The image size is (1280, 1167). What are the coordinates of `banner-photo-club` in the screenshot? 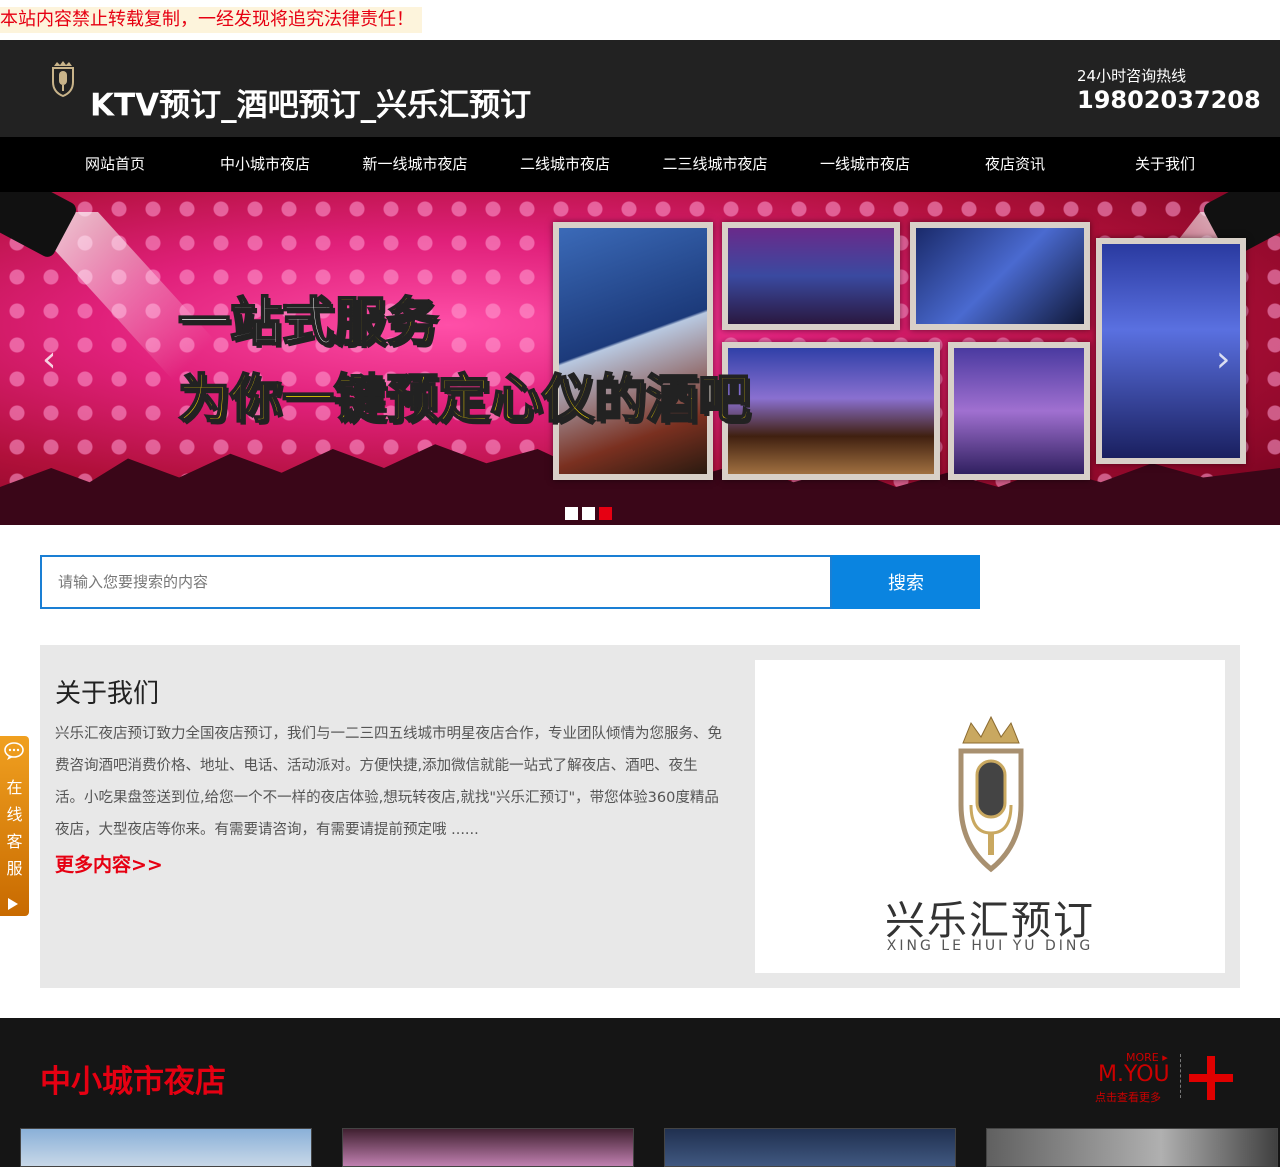 It's located at (1000, 276).